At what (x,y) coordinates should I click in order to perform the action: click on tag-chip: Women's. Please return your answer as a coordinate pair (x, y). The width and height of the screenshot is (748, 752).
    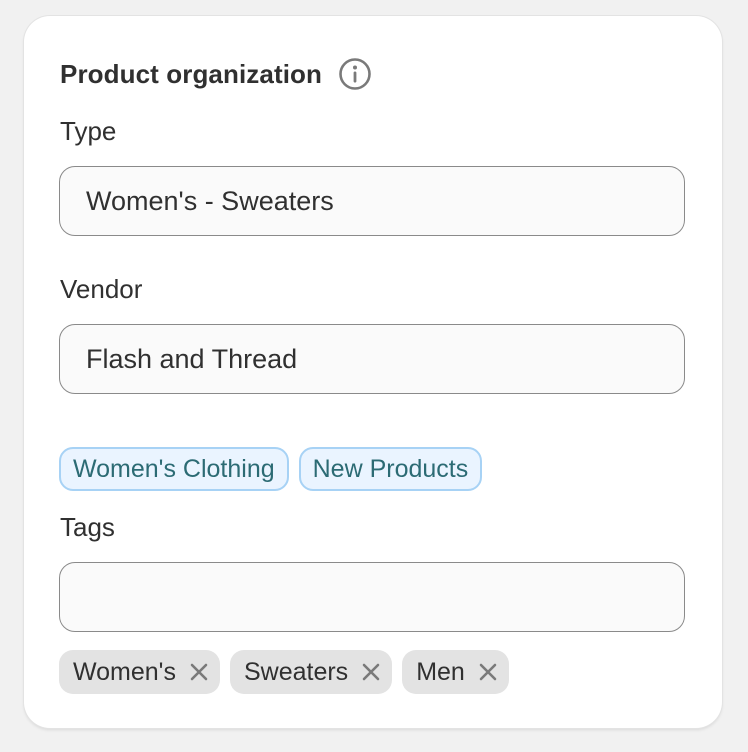
    Looking at the image, I should click on (139, 672).